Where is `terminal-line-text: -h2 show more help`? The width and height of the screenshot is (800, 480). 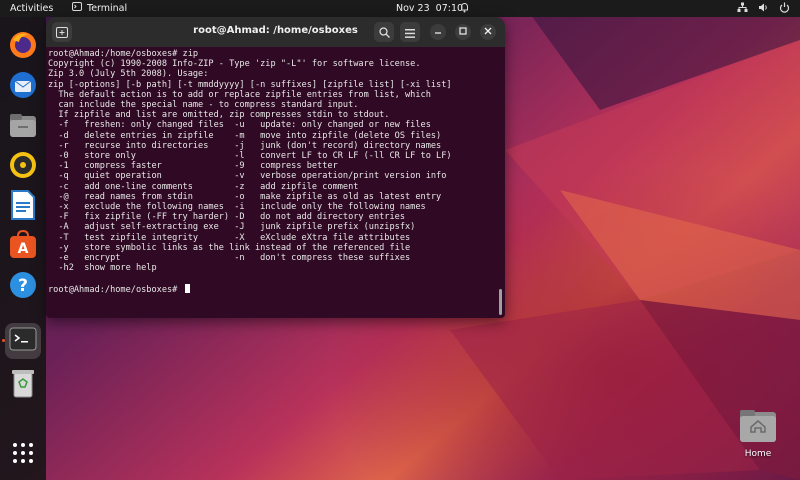 terminal-line-text: -h2 show more help is located at coordinates (102, 268).